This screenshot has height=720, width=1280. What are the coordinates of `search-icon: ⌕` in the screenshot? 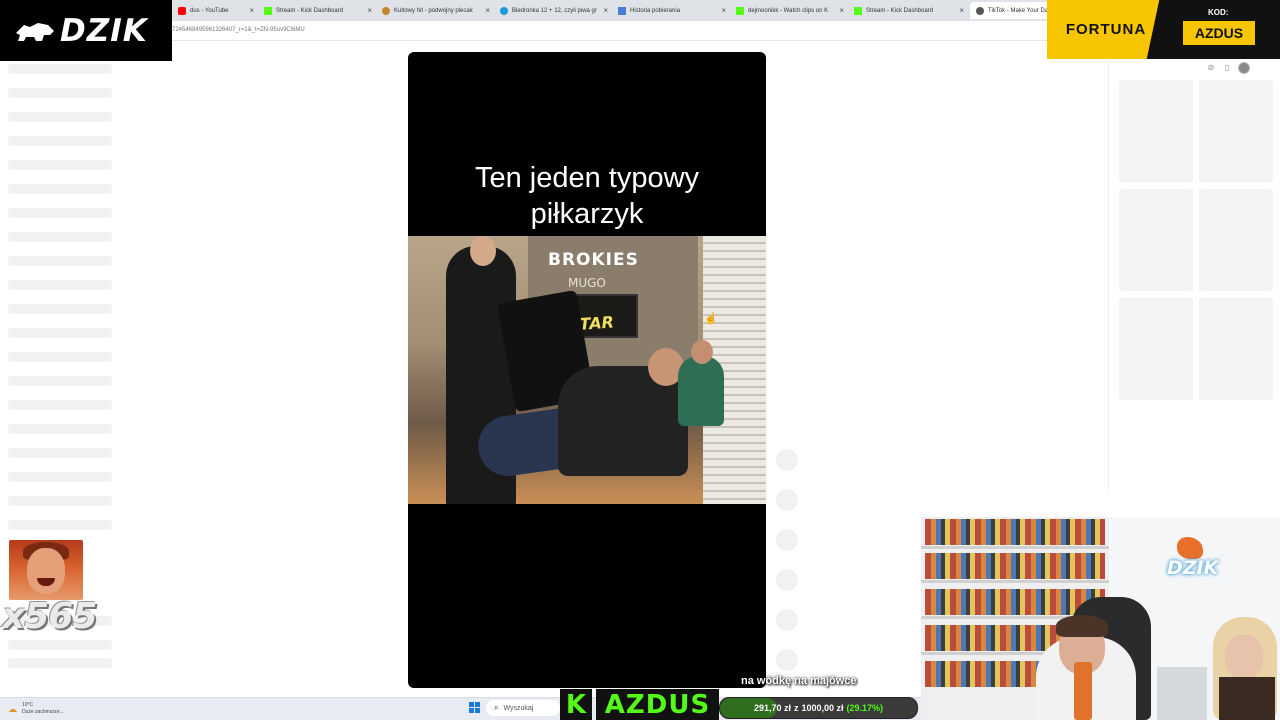 It's located at (496, 707).